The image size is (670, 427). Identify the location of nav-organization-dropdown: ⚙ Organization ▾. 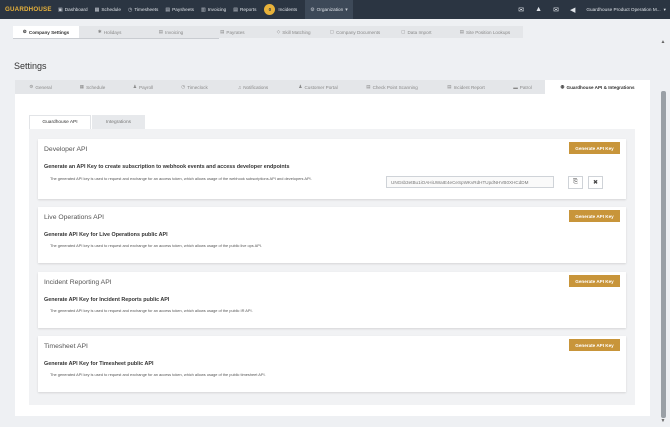
(329, 9).